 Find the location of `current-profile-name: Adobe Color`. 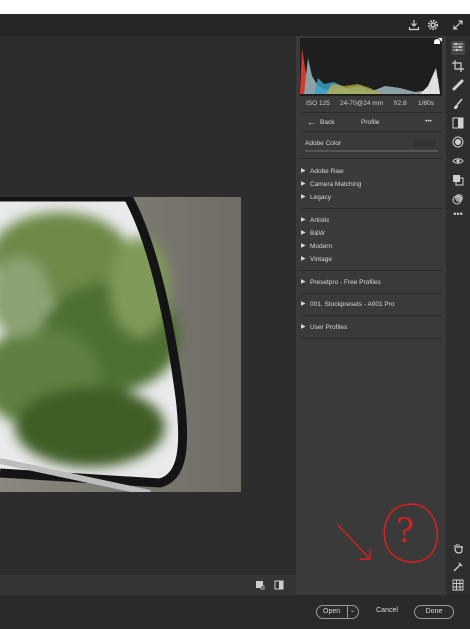

current-profile-name: Adobe Color is located at coordinates (323, 143).